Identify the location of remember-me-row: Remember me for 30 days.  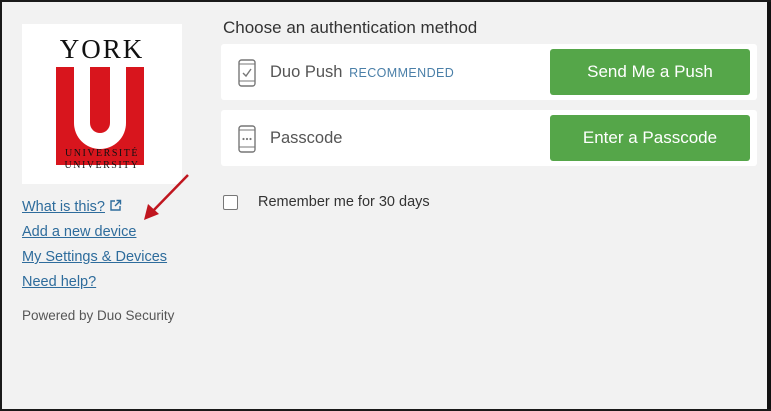
(326, 202).